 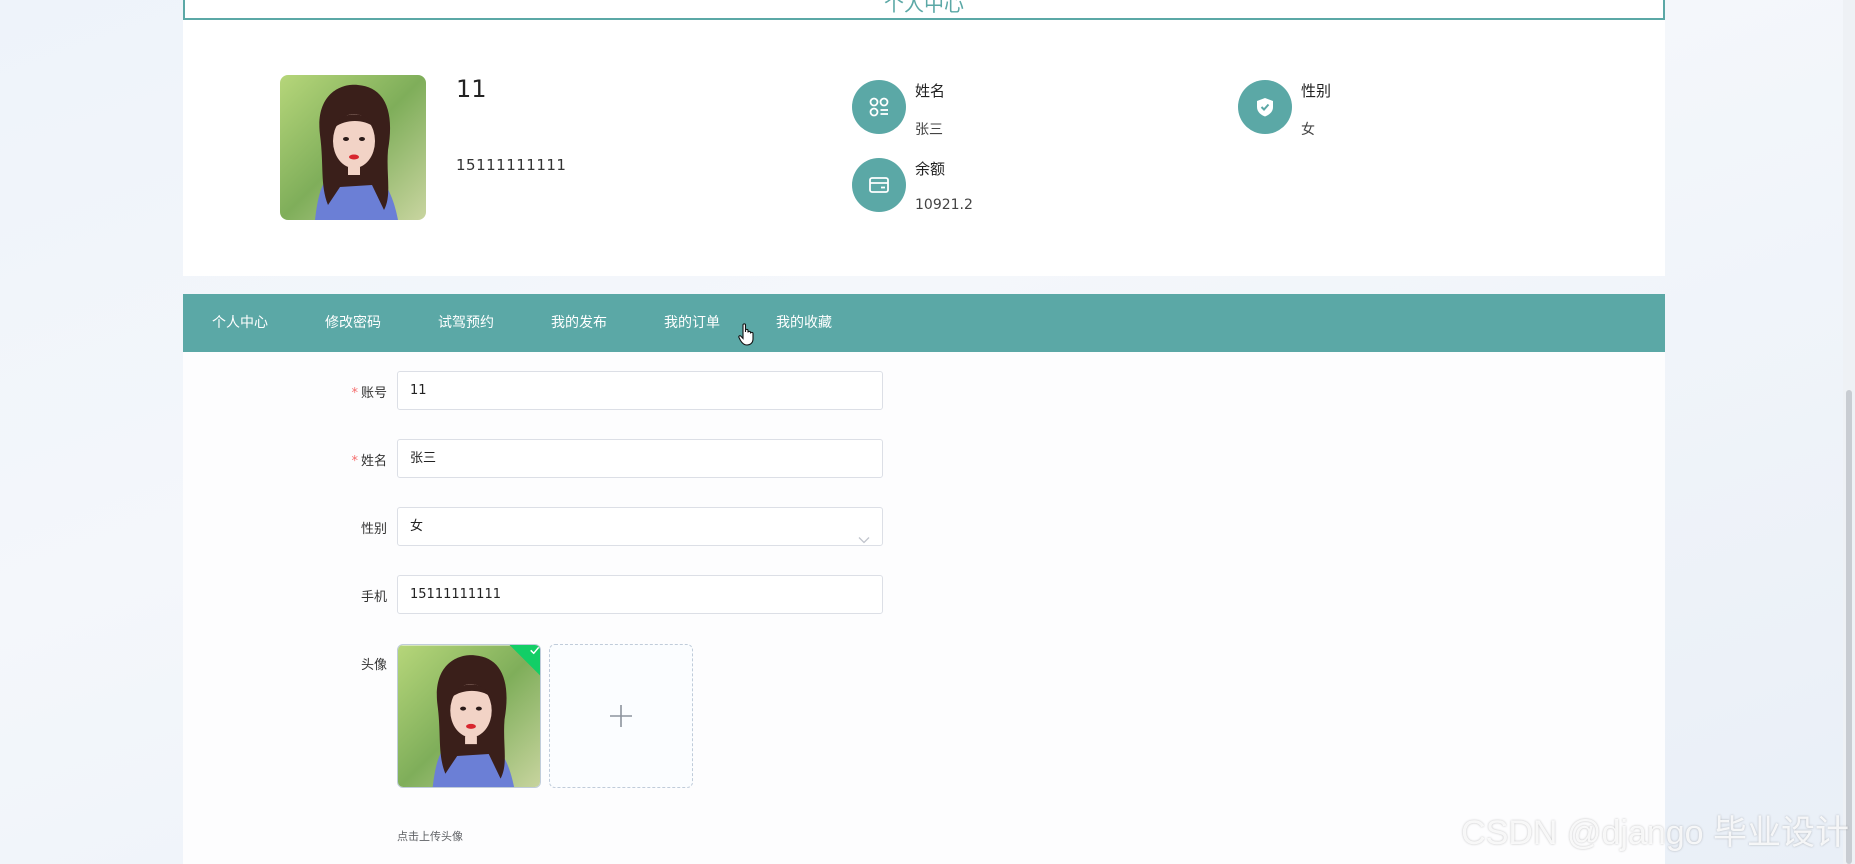 I want to click on profile-username: 11, so click(x=471, y=89).